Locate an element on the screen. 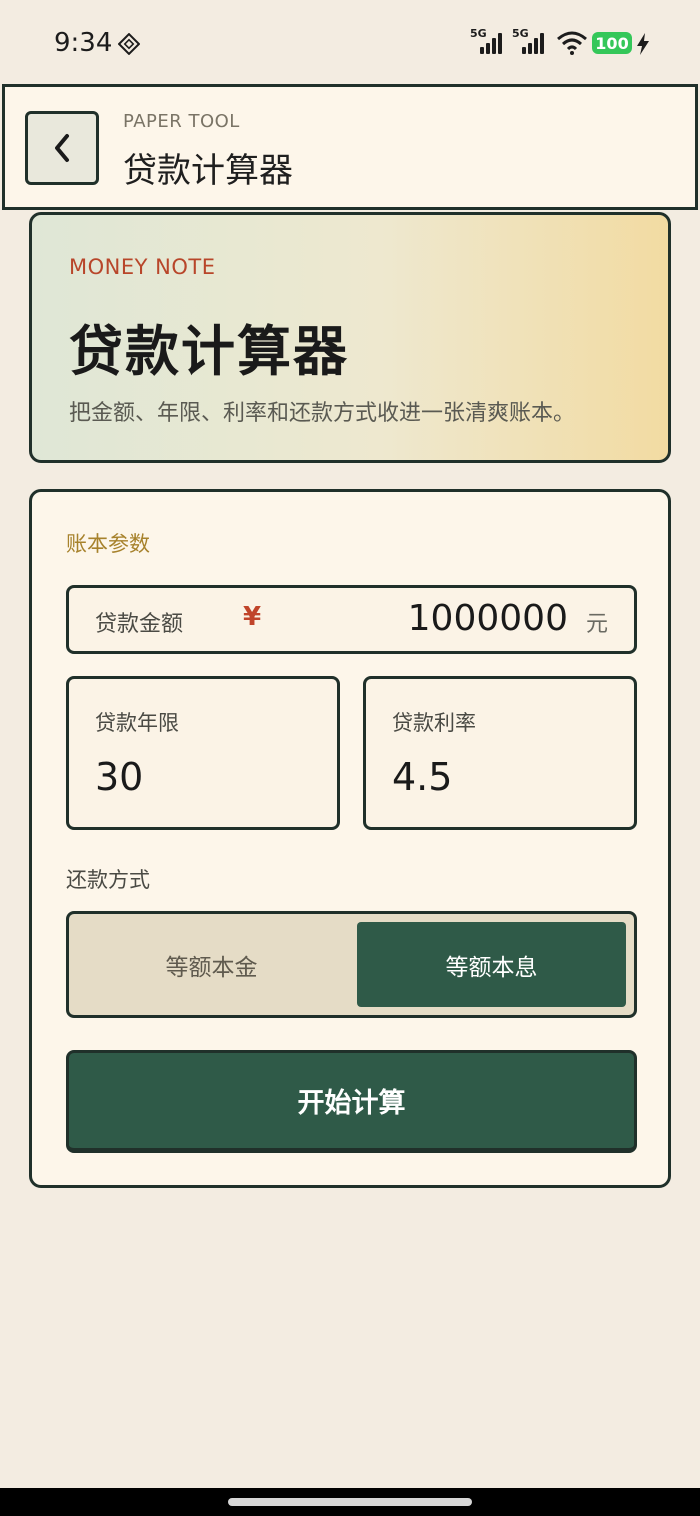 The width and height of the screenshot is (700, 1516). loan-years-input: 30 is located at coordinates (119, 777).